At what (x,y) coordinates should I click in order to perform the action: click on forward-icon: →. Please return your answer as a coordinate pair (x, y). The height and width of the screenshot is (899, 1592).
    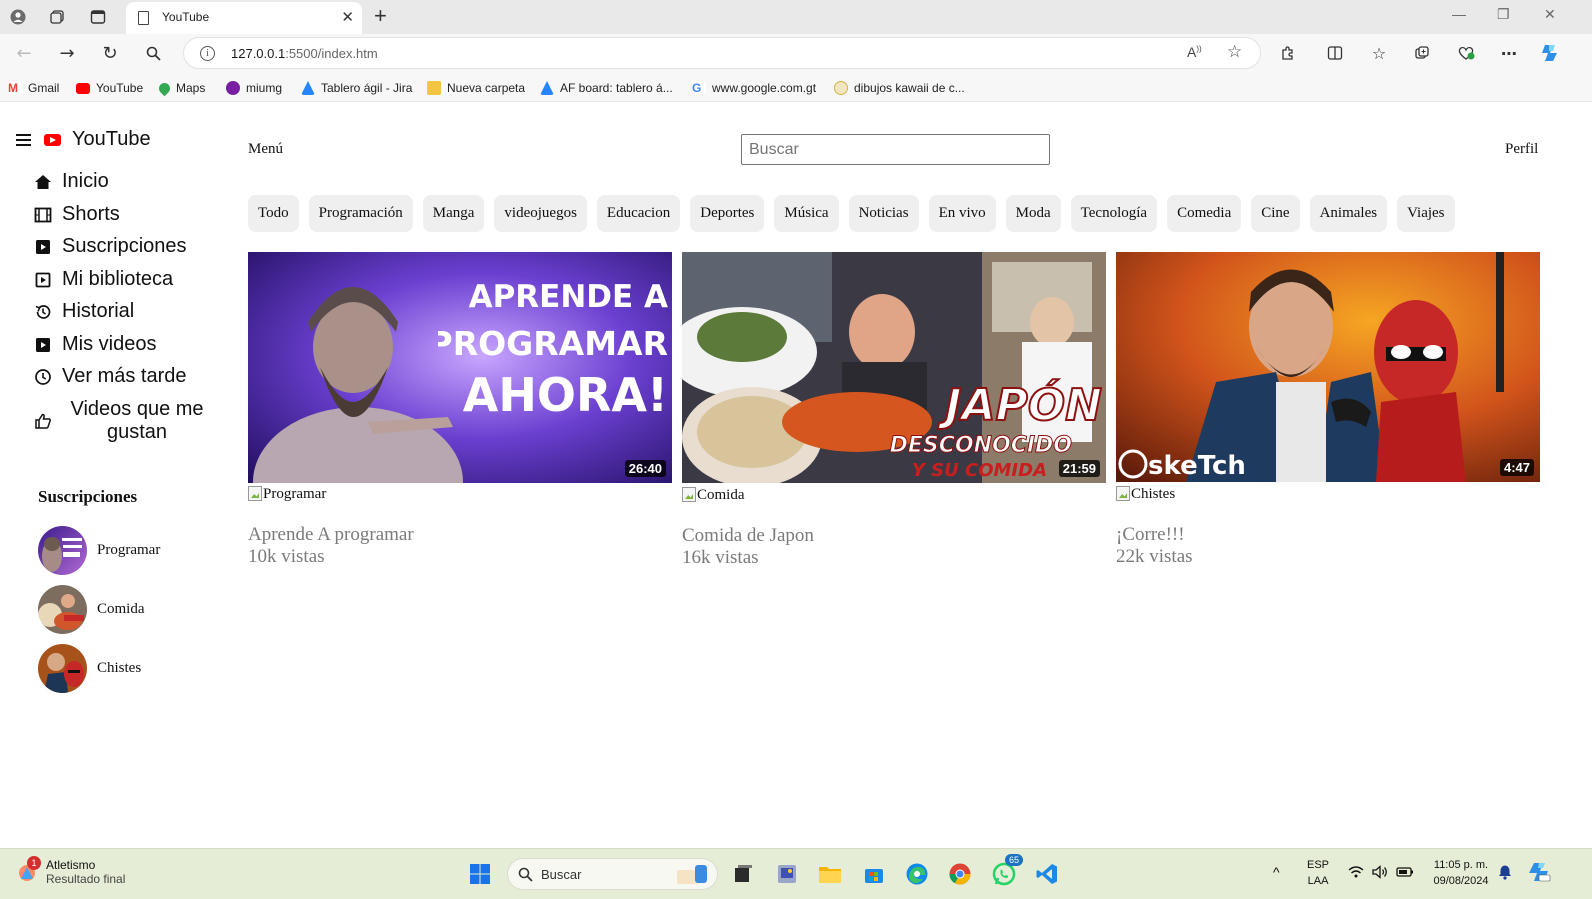
    Looking at the image, I should click on (67, 53).